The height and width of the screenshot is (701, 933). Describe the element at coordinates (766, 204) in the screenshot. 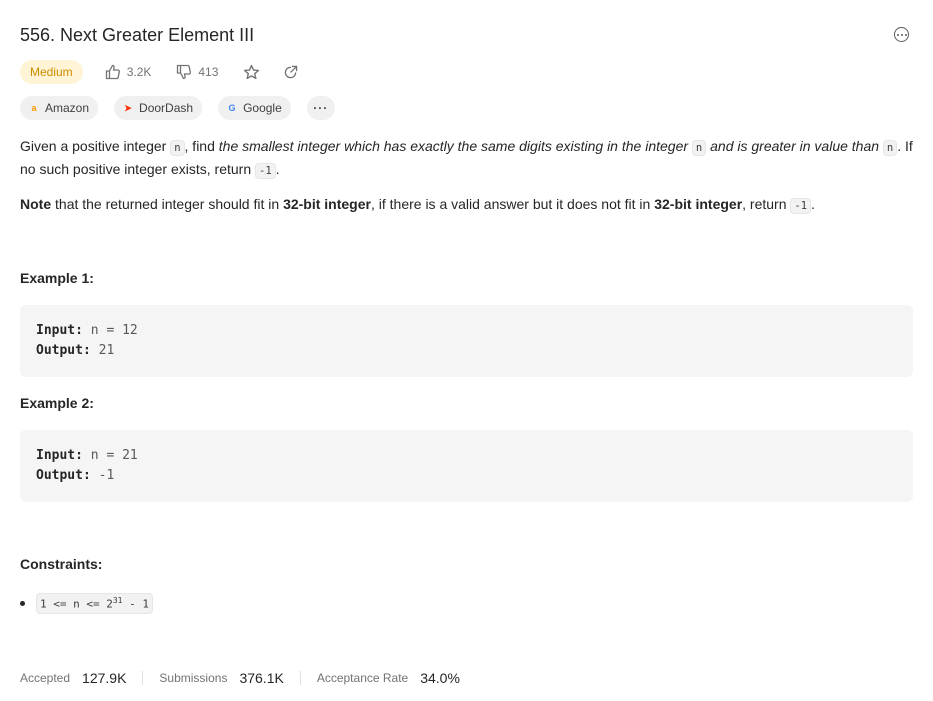

I see `desc-text: , return` at that location.